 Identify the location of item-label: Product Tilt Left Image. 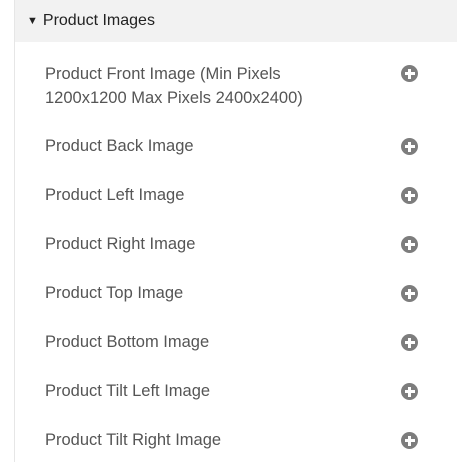
(128, 391).